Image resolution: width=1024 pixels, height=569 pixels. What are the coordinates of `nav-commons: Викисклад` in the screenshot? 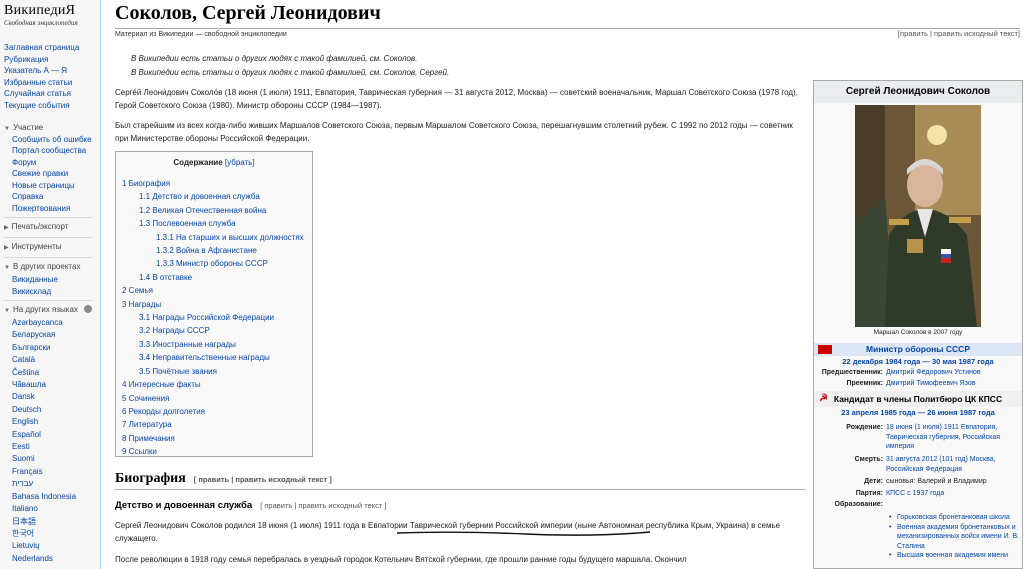 It's located at (51, 292).